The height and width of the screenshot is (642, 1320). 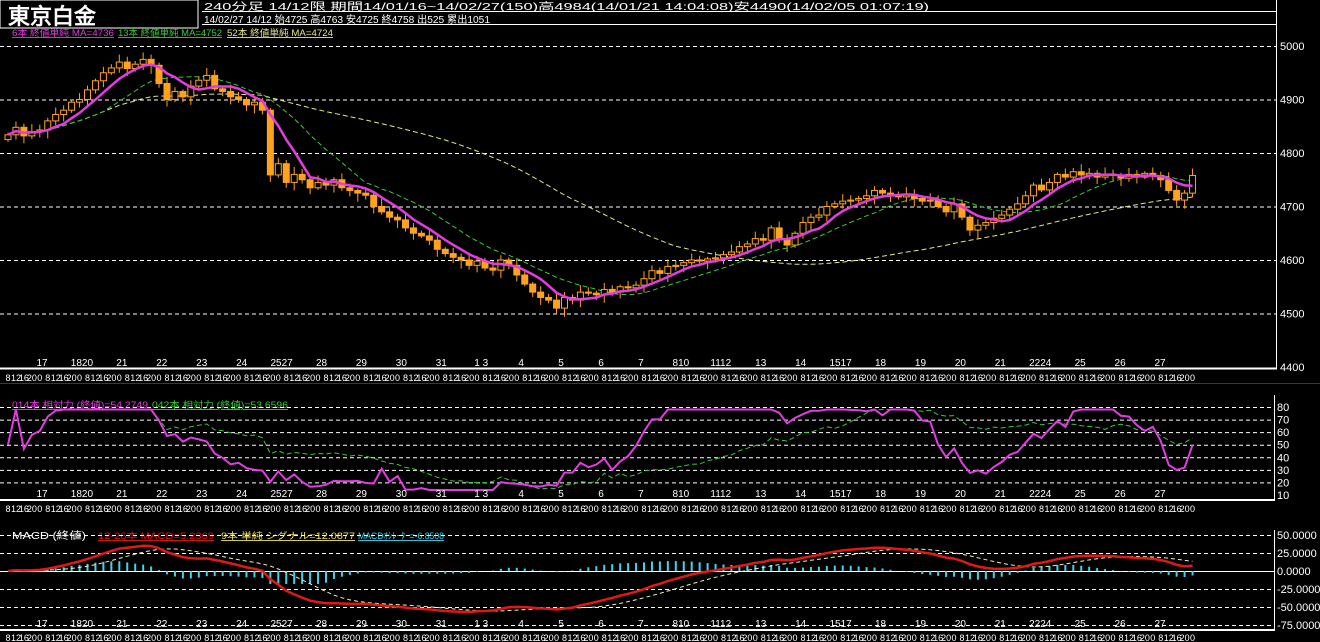 I want to click on day-label: 18, so click(x=881, y=624).